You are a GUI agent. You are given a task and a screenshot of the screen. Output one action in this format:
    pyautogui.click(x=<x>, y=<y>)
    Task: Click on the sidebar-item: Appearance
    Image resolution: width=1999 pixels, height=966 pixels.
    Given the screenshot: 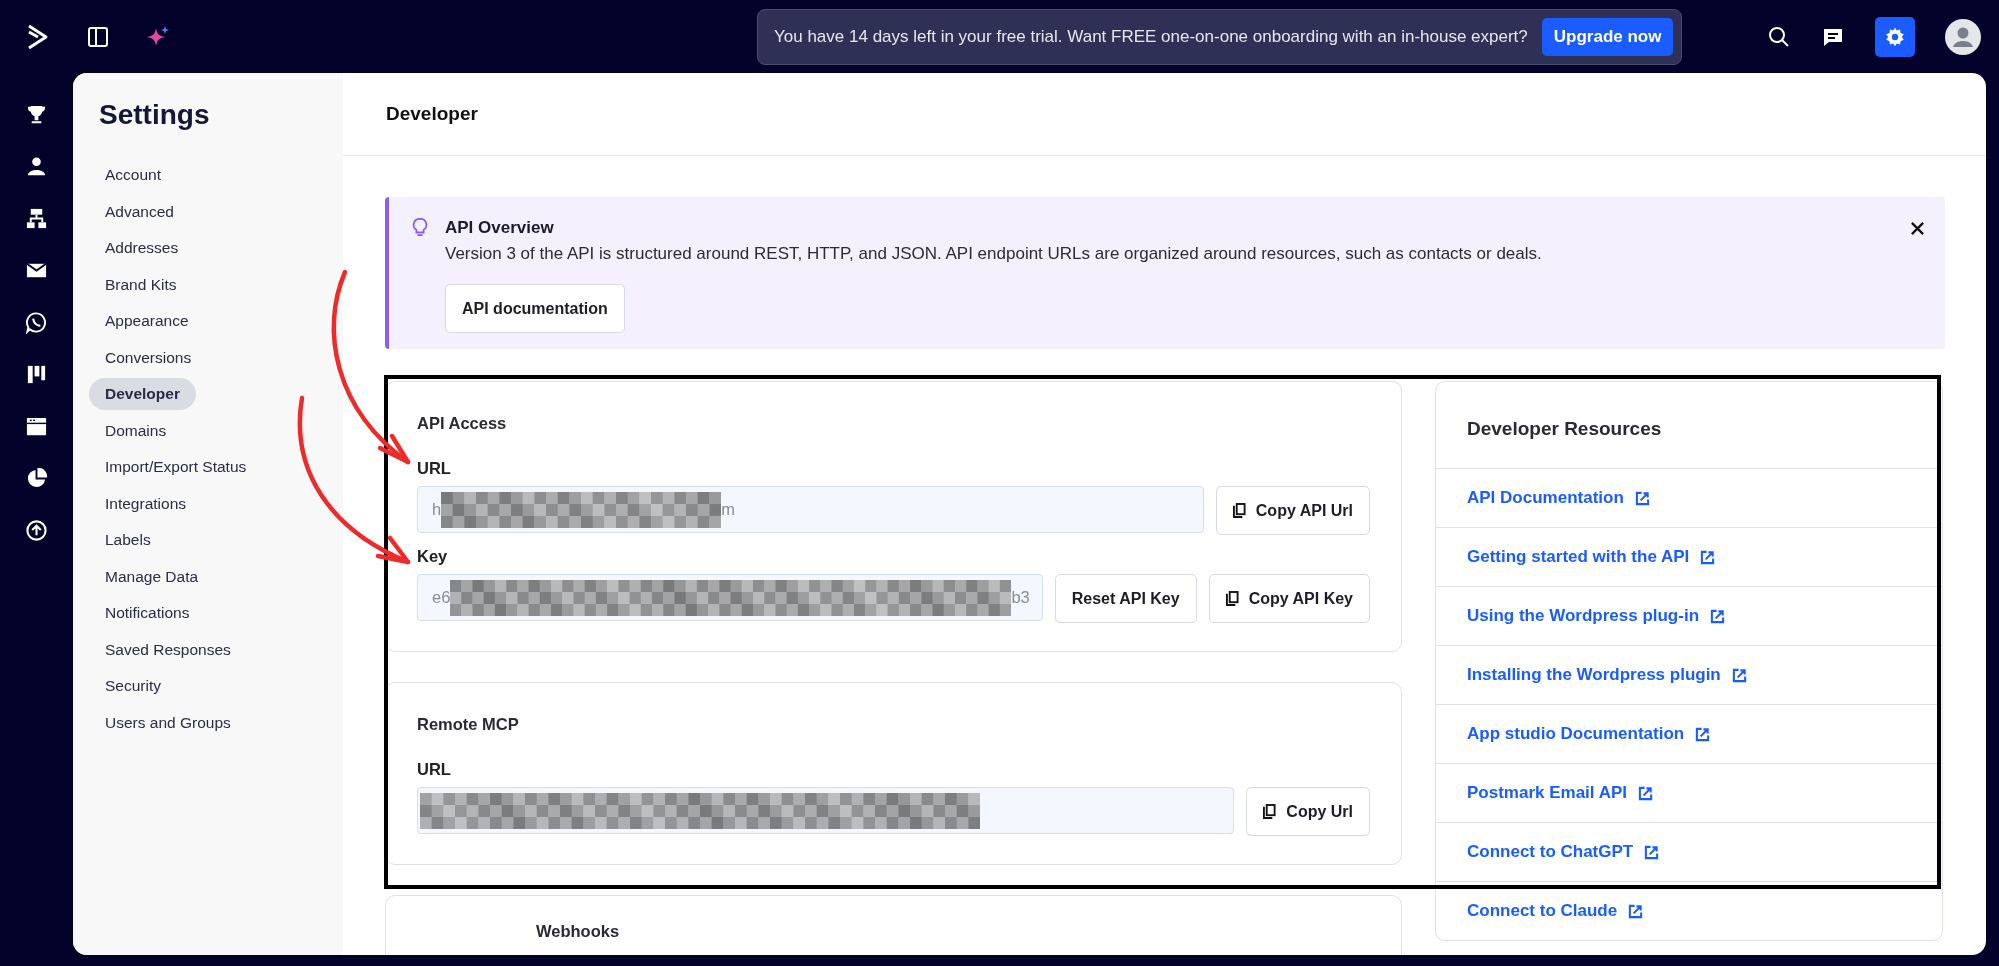 What is the action you would take?
    pyautogui.click(x=147, y=321)
    